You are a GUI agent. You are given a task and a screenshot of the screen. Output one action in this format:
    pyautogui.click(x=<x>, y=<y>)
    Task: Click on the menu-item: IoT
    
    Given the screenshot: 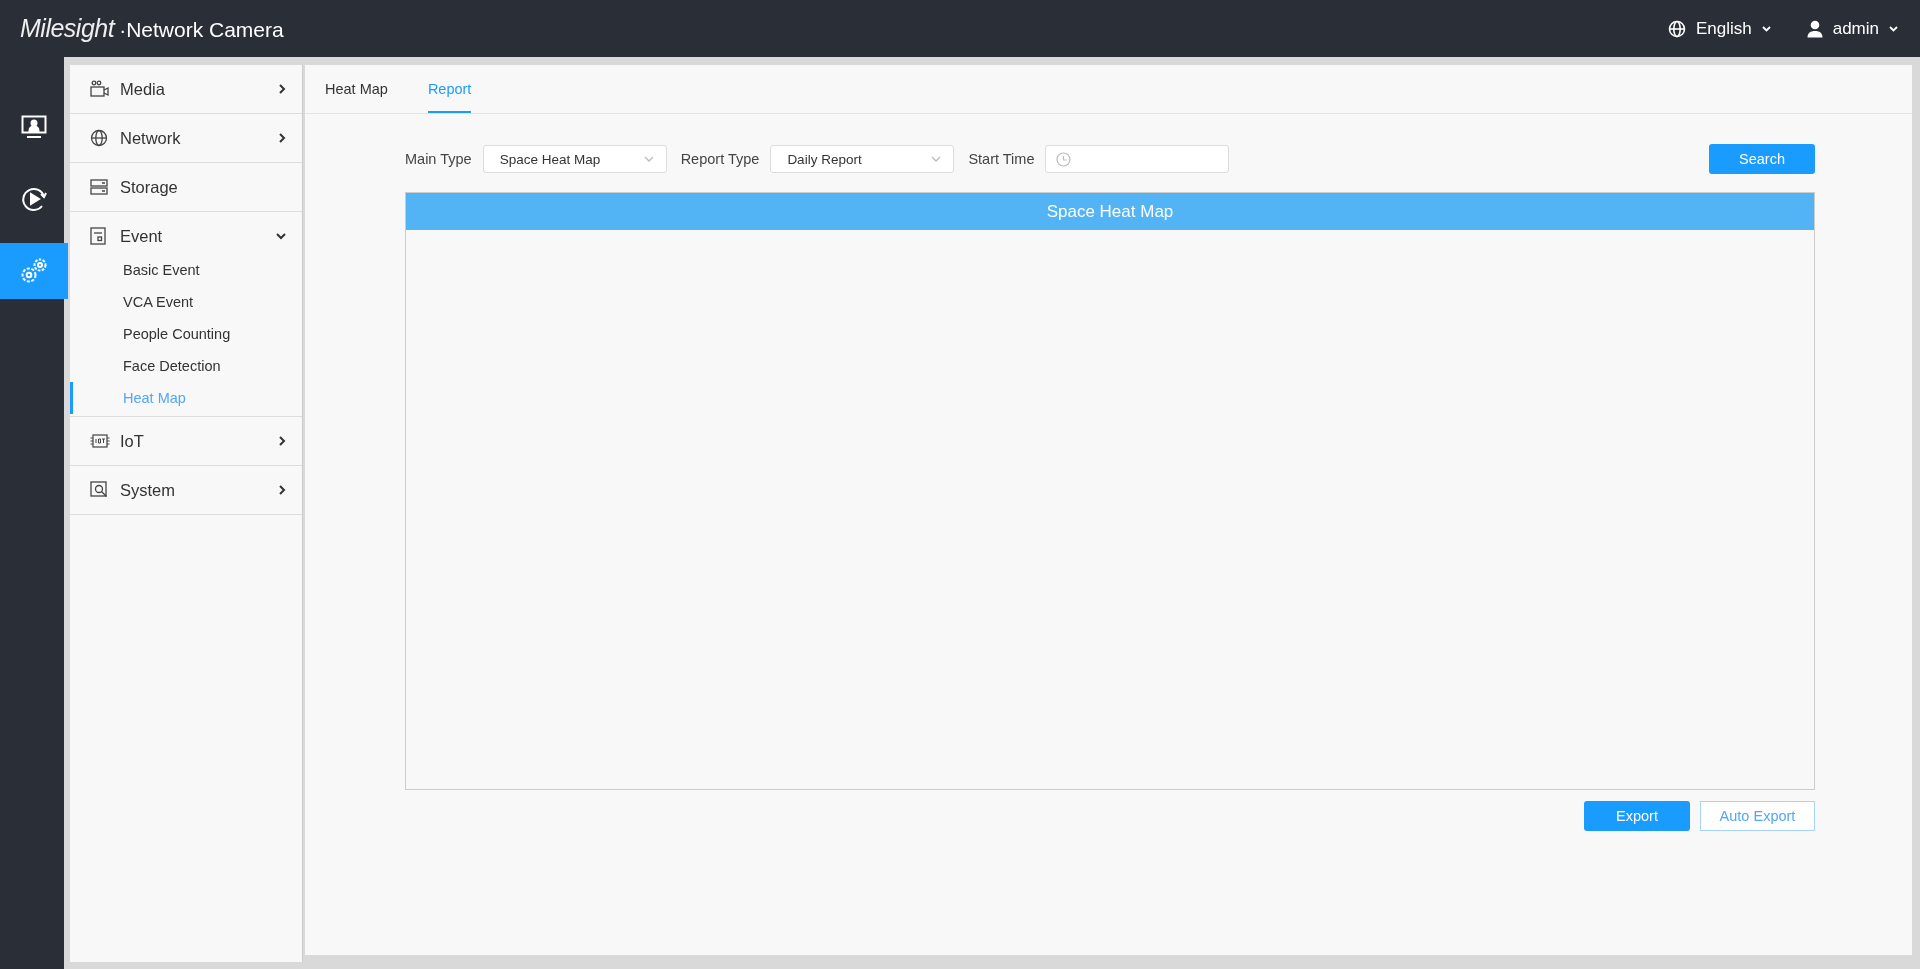 What is the action you would take?
    pyautogui.click(x=186, y=441)
    